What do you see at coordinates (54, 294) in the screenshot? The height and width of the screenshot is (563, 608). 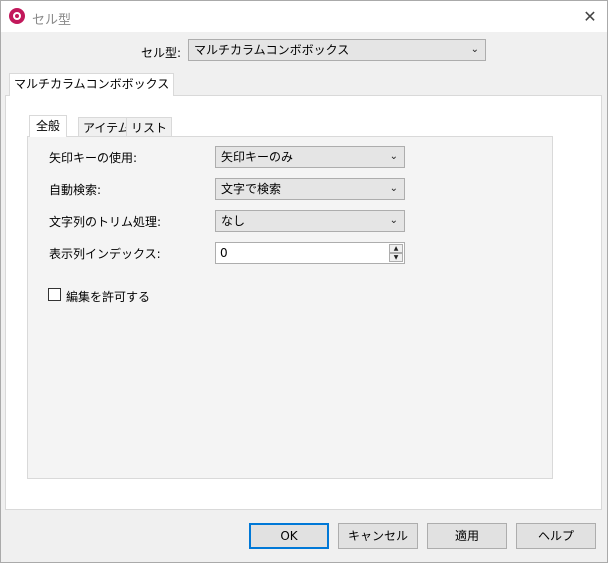 I see `allow-edit-checkbox` at bounding box center [54, 294].